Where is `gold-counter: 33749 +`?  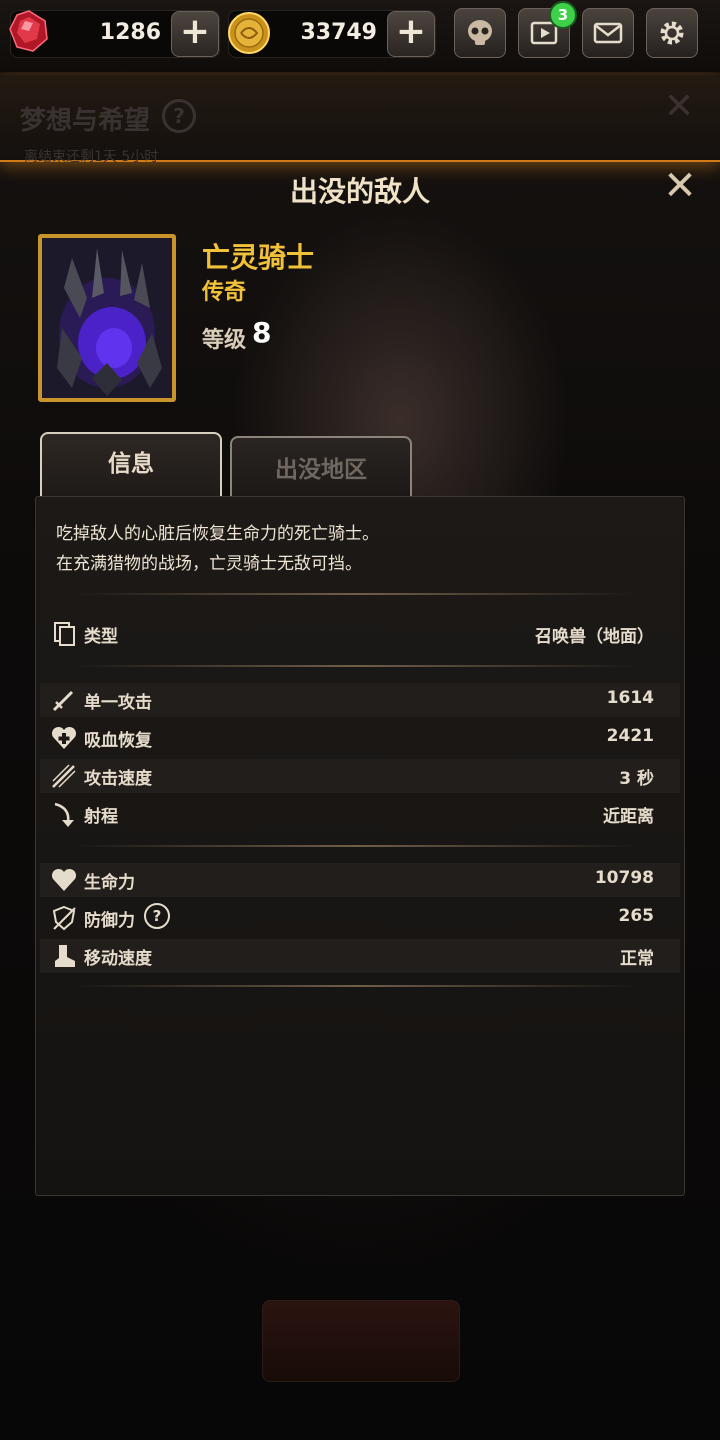
gold-counter: 33749 + is located at coordinates (332, 34).